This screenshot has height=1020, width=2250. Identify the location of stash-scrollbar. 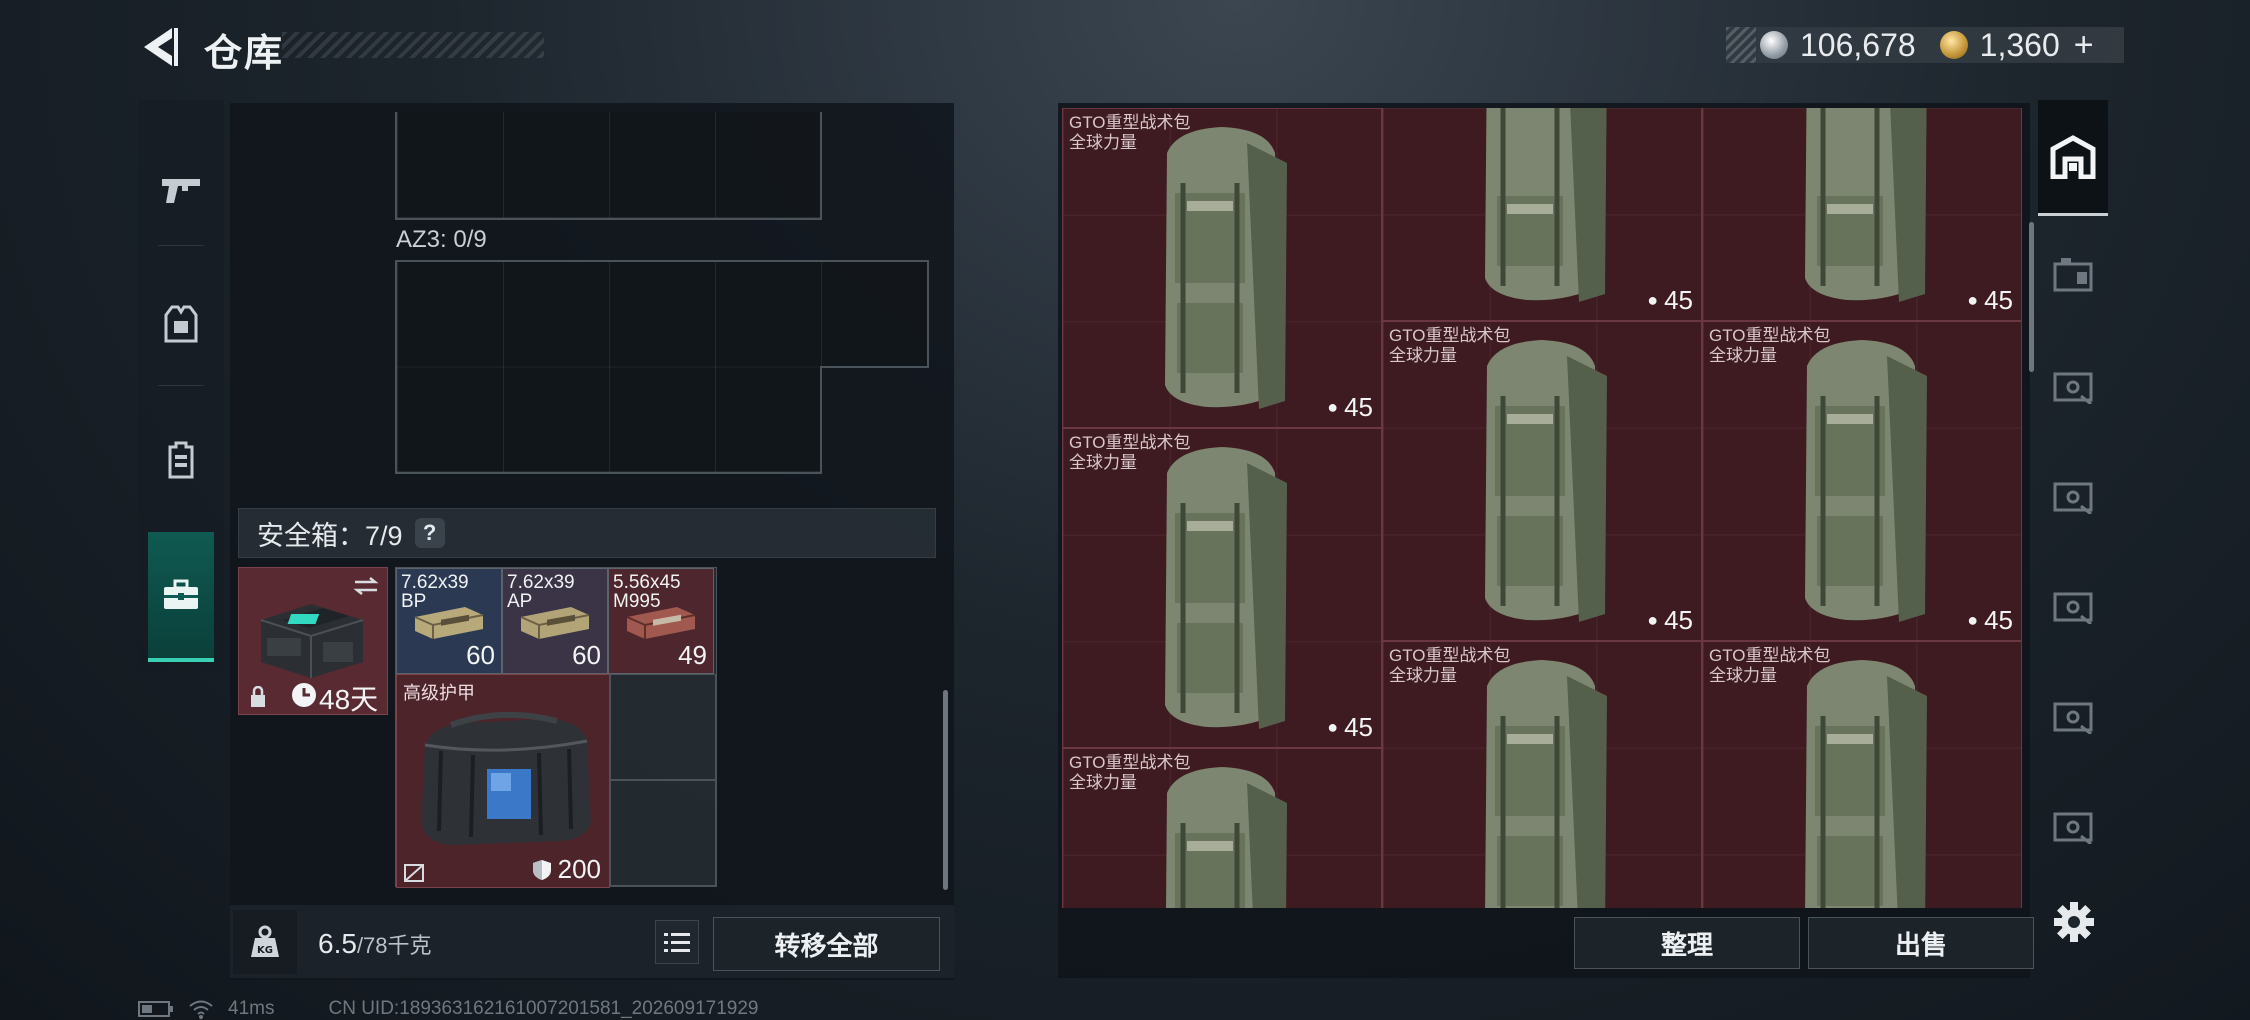
(2031, 297).